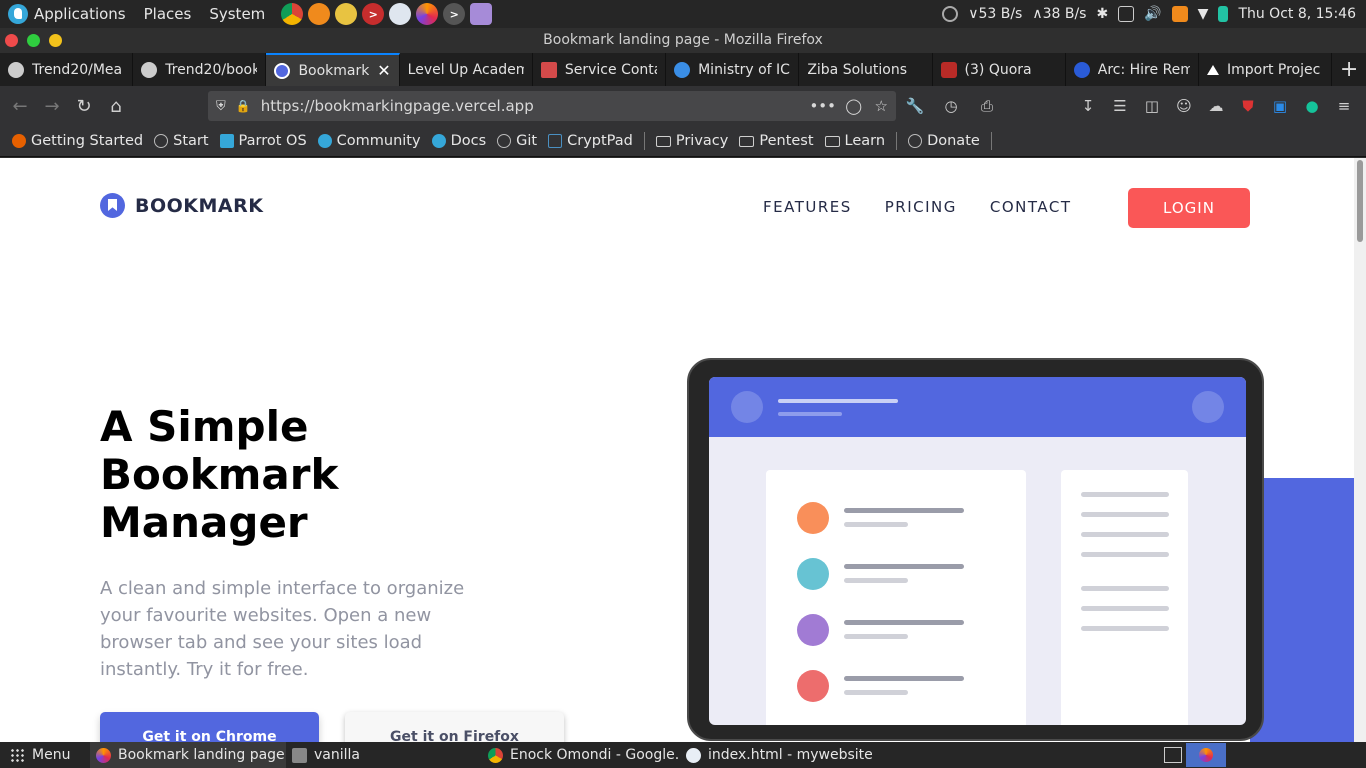 This screenshot has height=768, width=1366. I want to click on folder-icon, so click(832, 141).